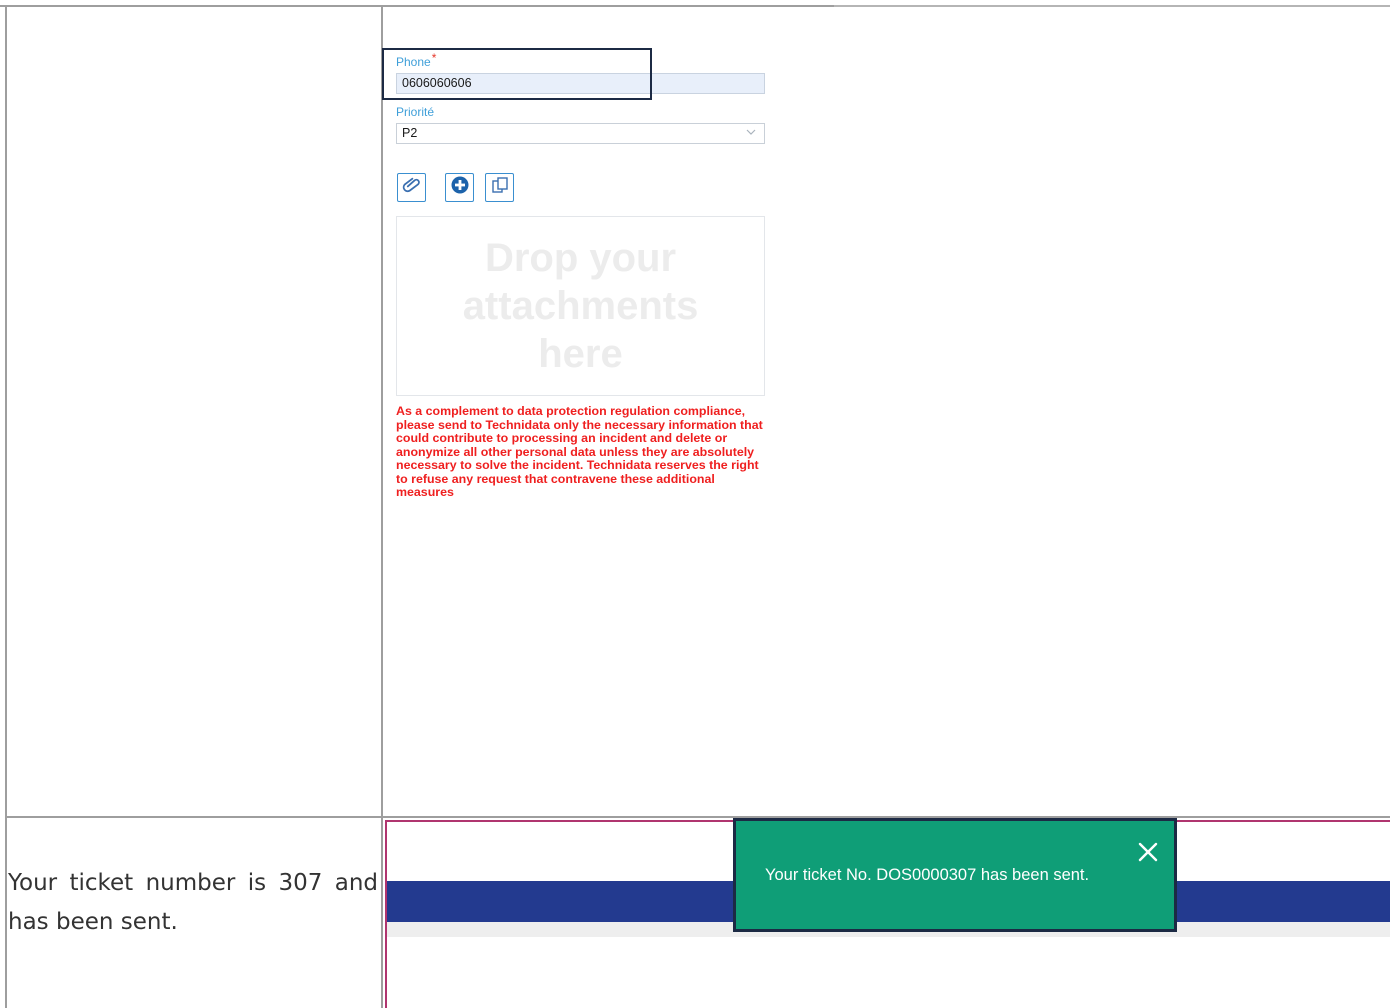 The height and width of the screenshot is (1008, 1390). I want to click on table-border-middle, so click(382, 506).